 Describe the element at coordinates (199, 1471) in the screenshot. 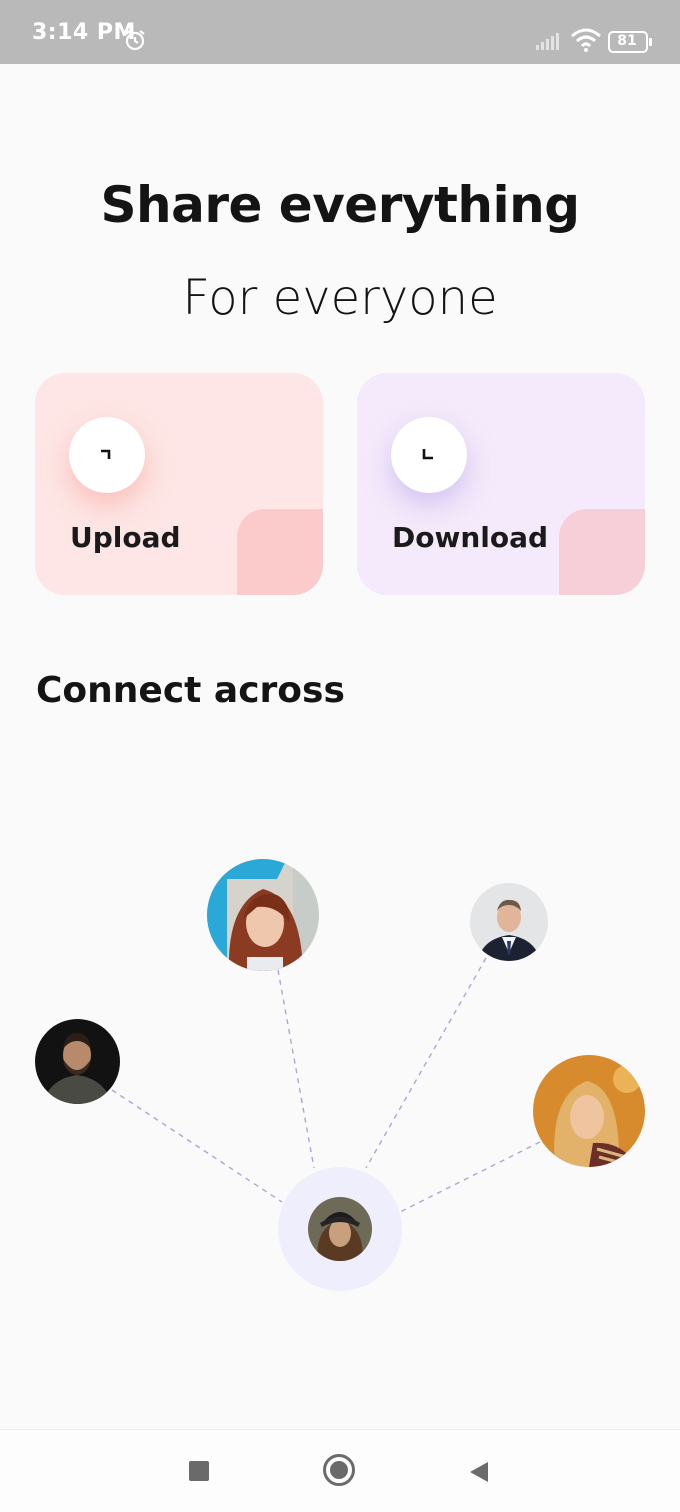

I see `recents-button` at that location.